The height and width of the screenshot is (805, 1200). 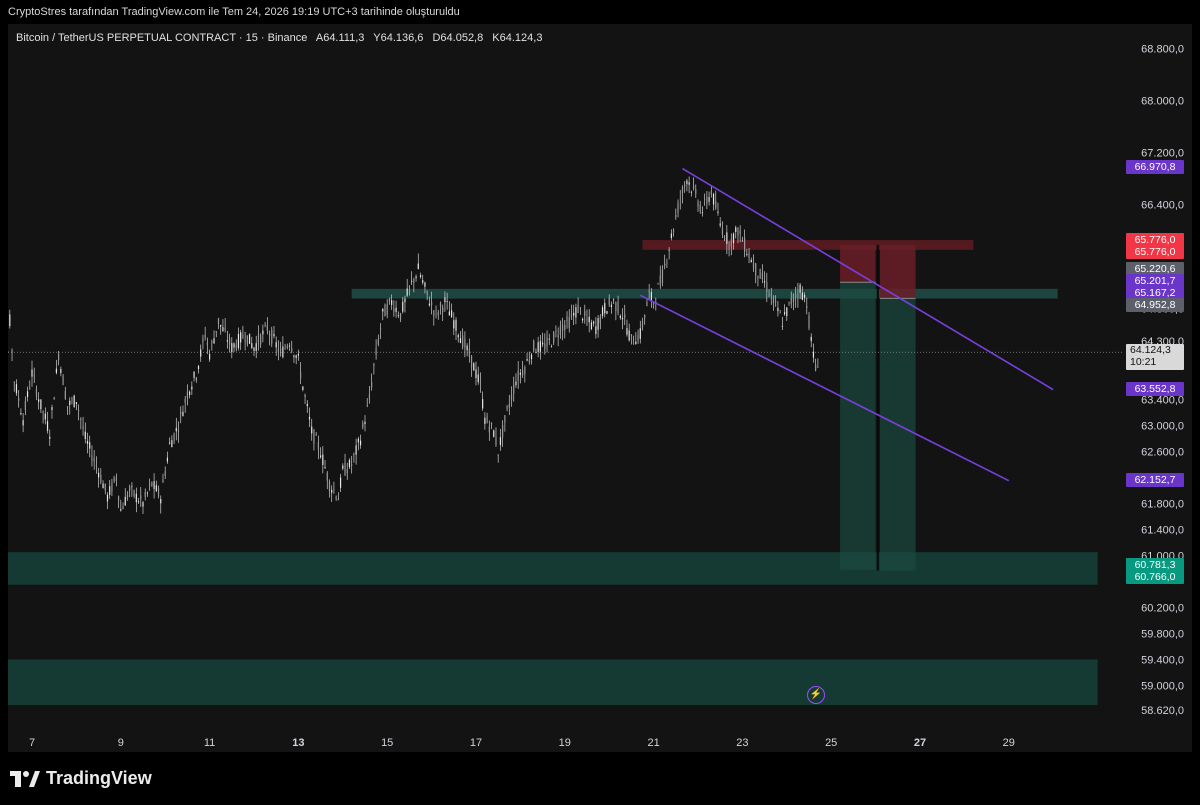 What do you see at coordinates (1162, 634) in the screenshot?
I see `y-axis-tick-label: 59.800,0` at bounding box center [1162, 634].